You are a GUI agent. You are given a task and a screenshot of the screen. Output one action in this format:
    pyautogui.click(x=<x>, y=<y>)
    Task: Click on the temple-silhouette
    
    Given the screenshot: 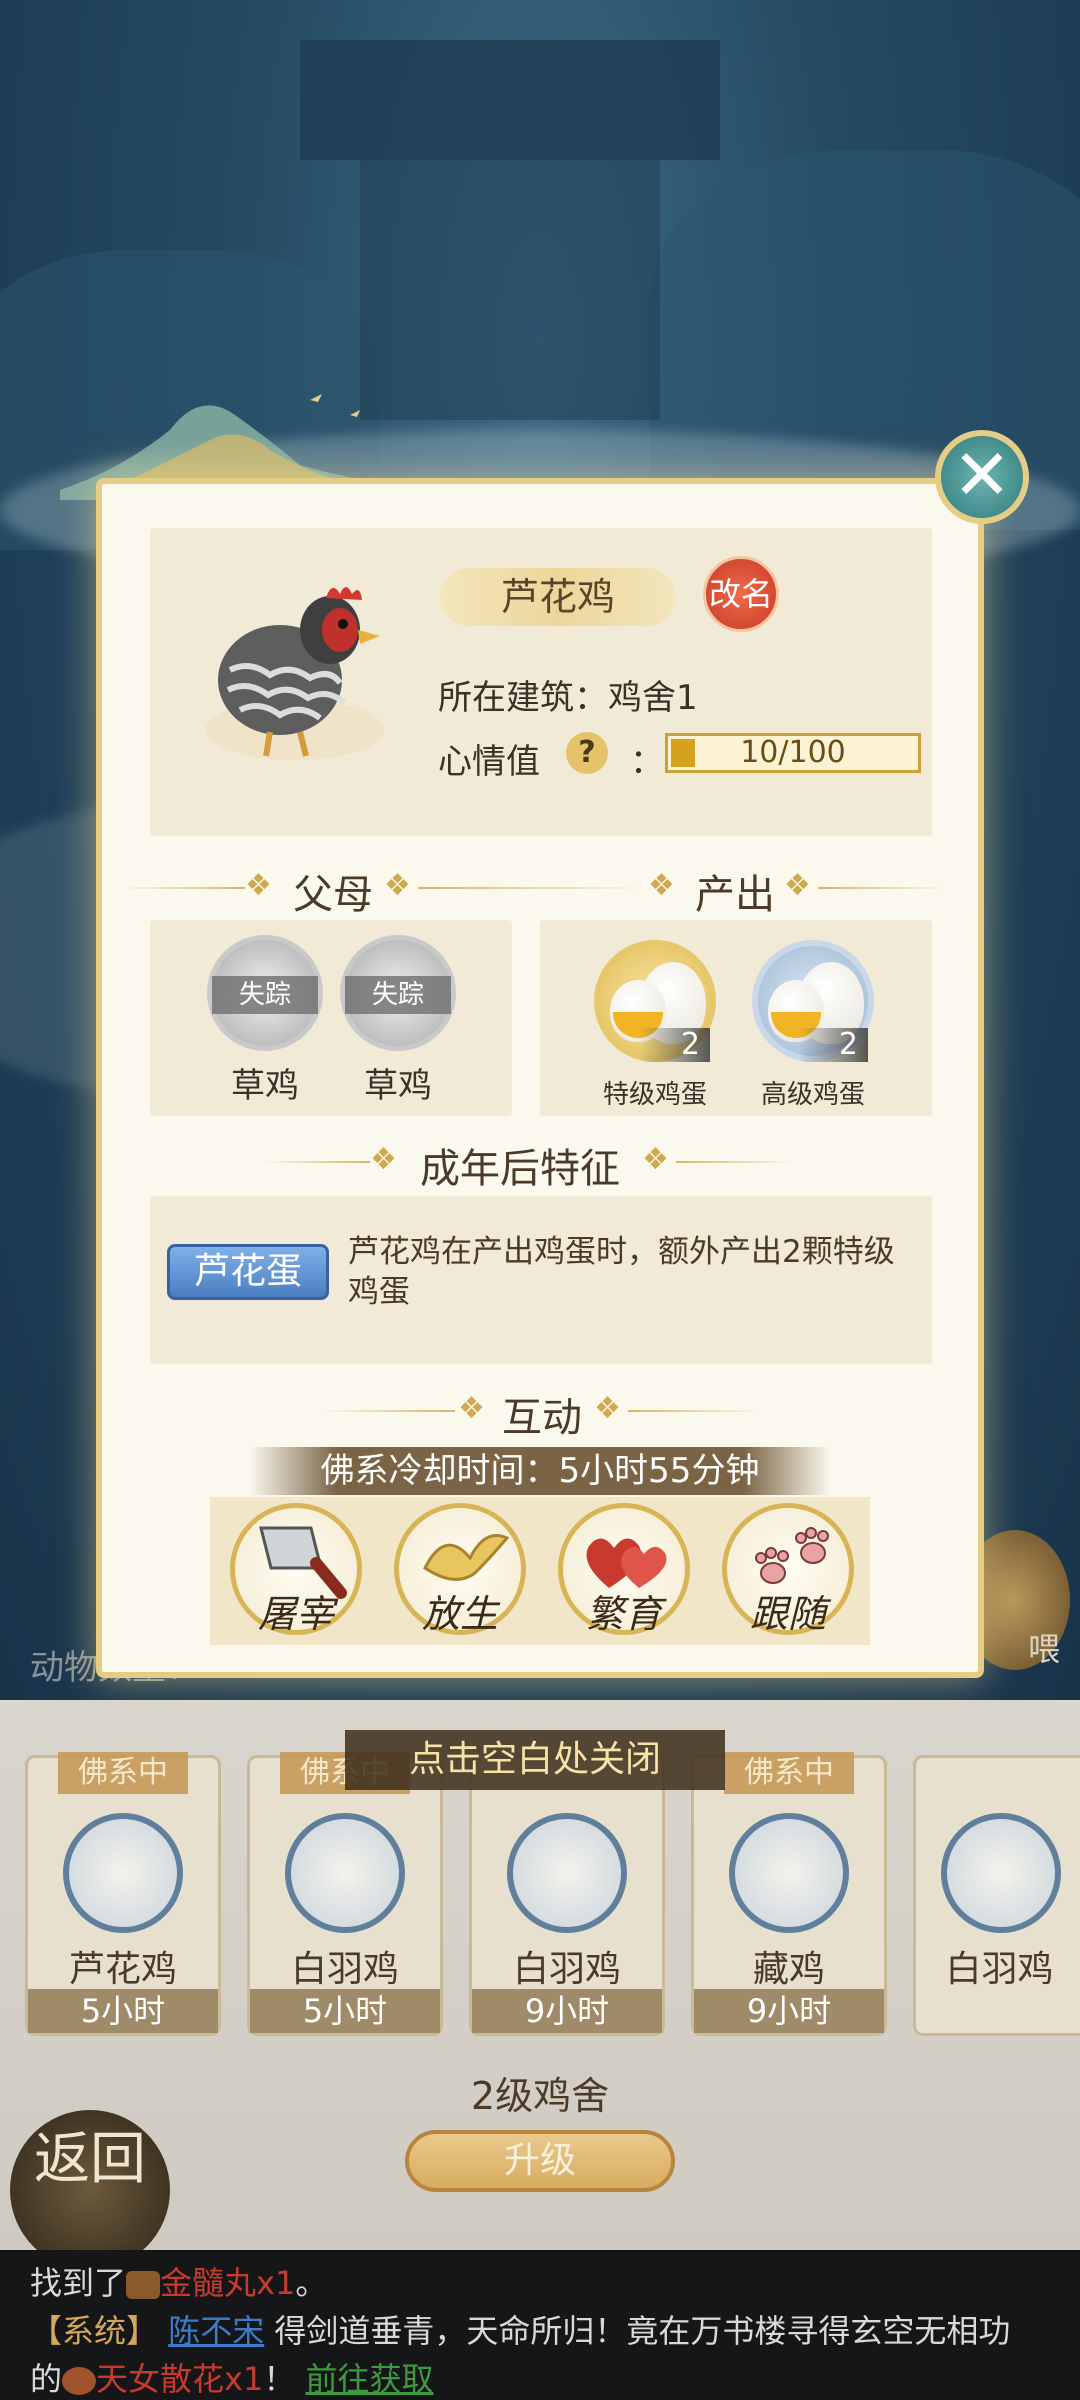 What is the action you would take?
    pyautogui.click(x=510, y=100)
    